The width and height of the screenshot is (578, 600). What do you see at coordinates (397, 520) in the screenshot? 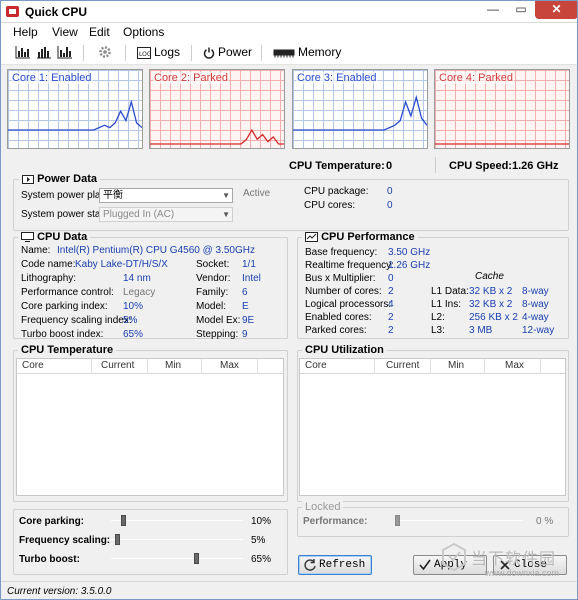
I see `performance-slider` at bounding box center [397, 520].